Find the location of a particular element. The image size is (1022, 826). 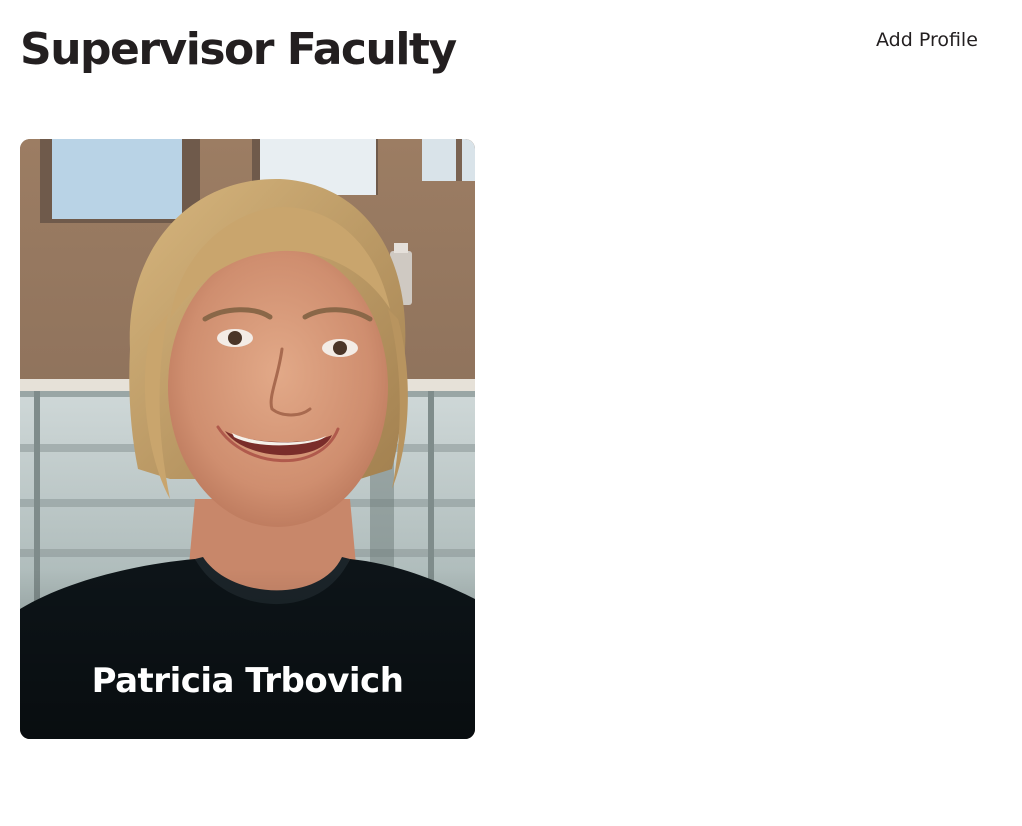

card-name-overlay is located at coordinates (247, 654).